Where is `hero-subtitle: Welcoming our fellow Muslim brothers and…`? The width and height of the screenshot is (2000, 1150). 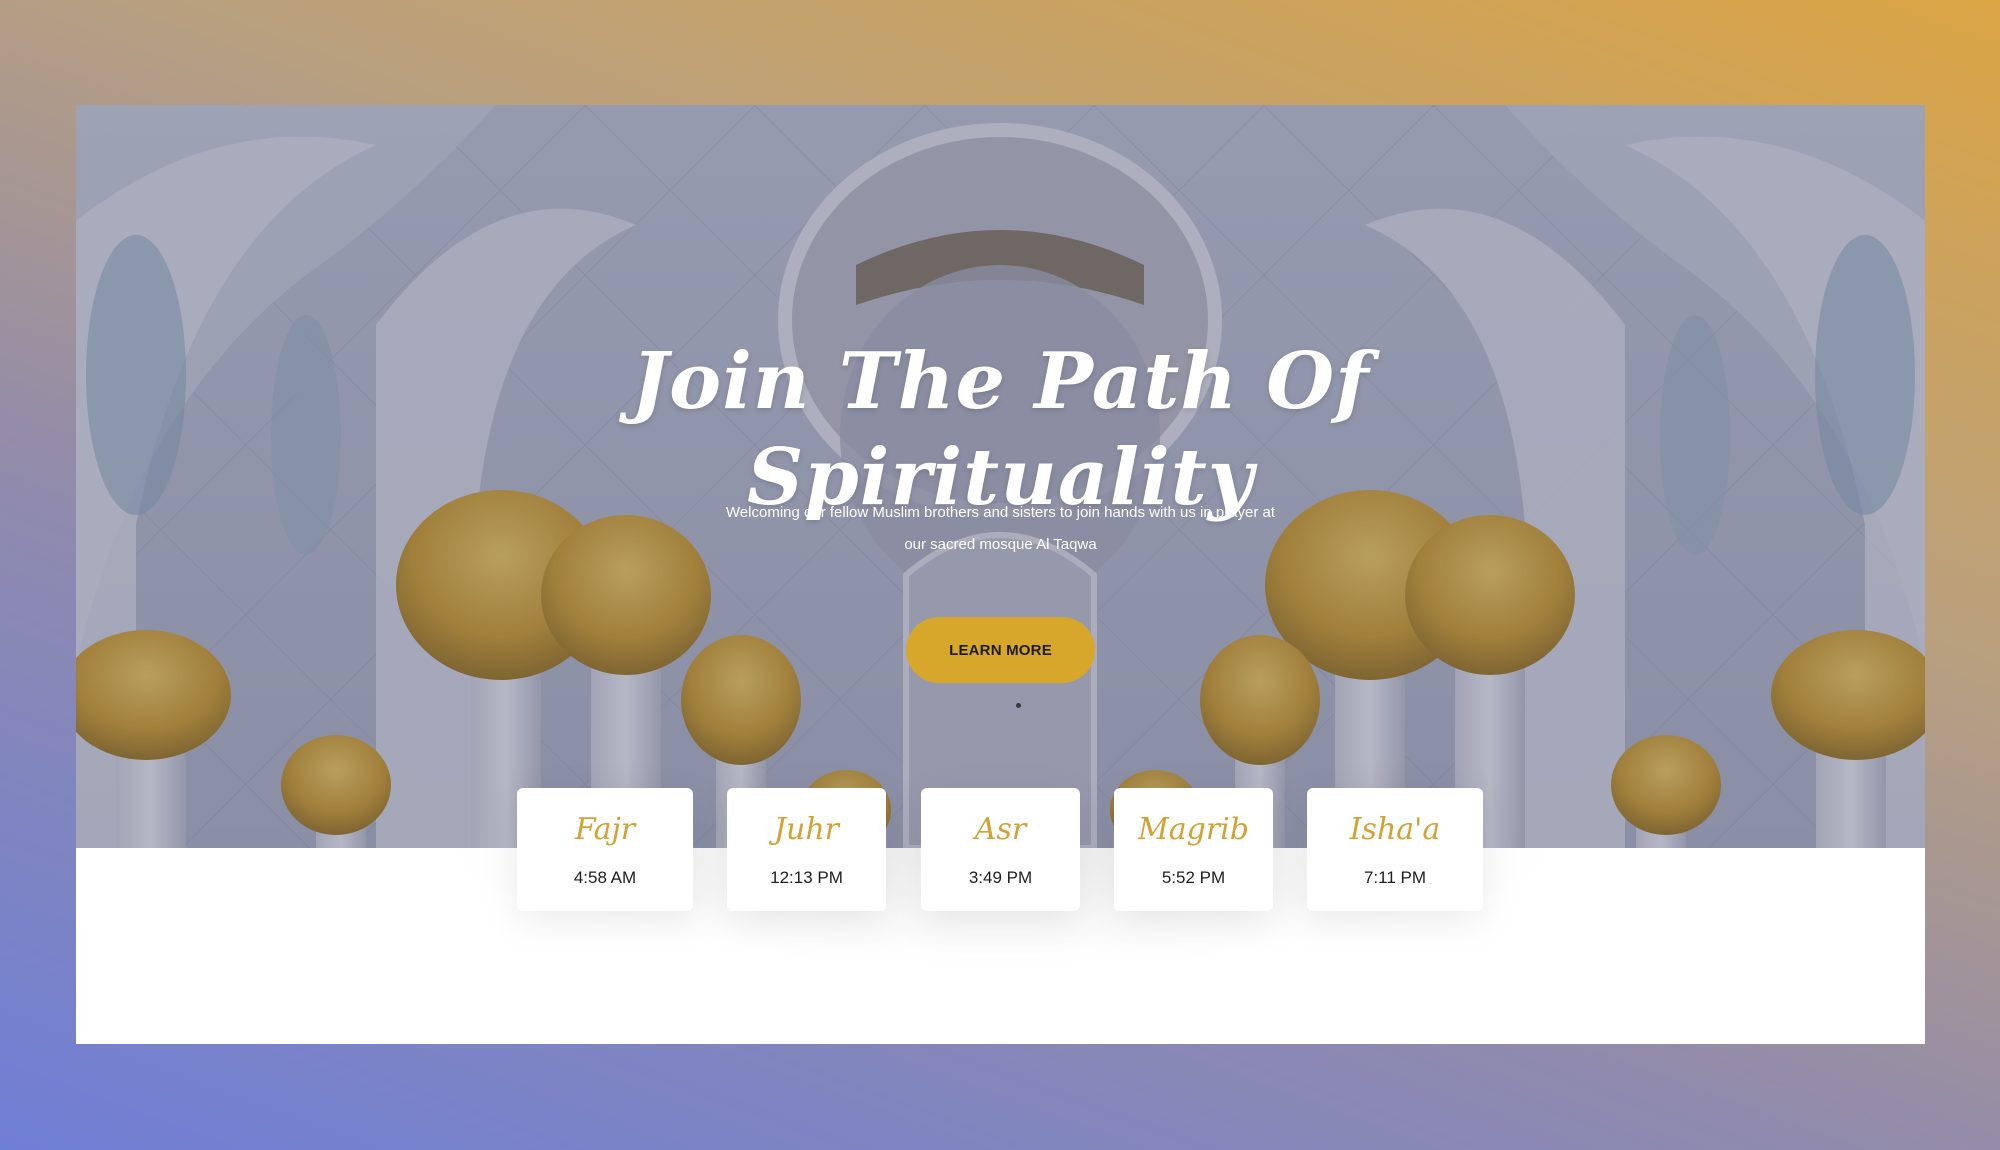 hero-subtitle: Welcoming our fellow Muslim brothers and… is located at coordinates (1000, 529).